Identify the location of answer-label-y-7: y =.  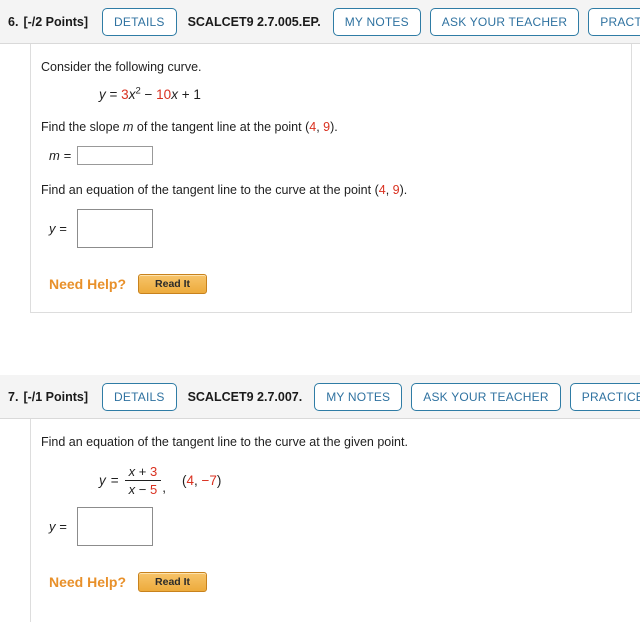
(58, 526).